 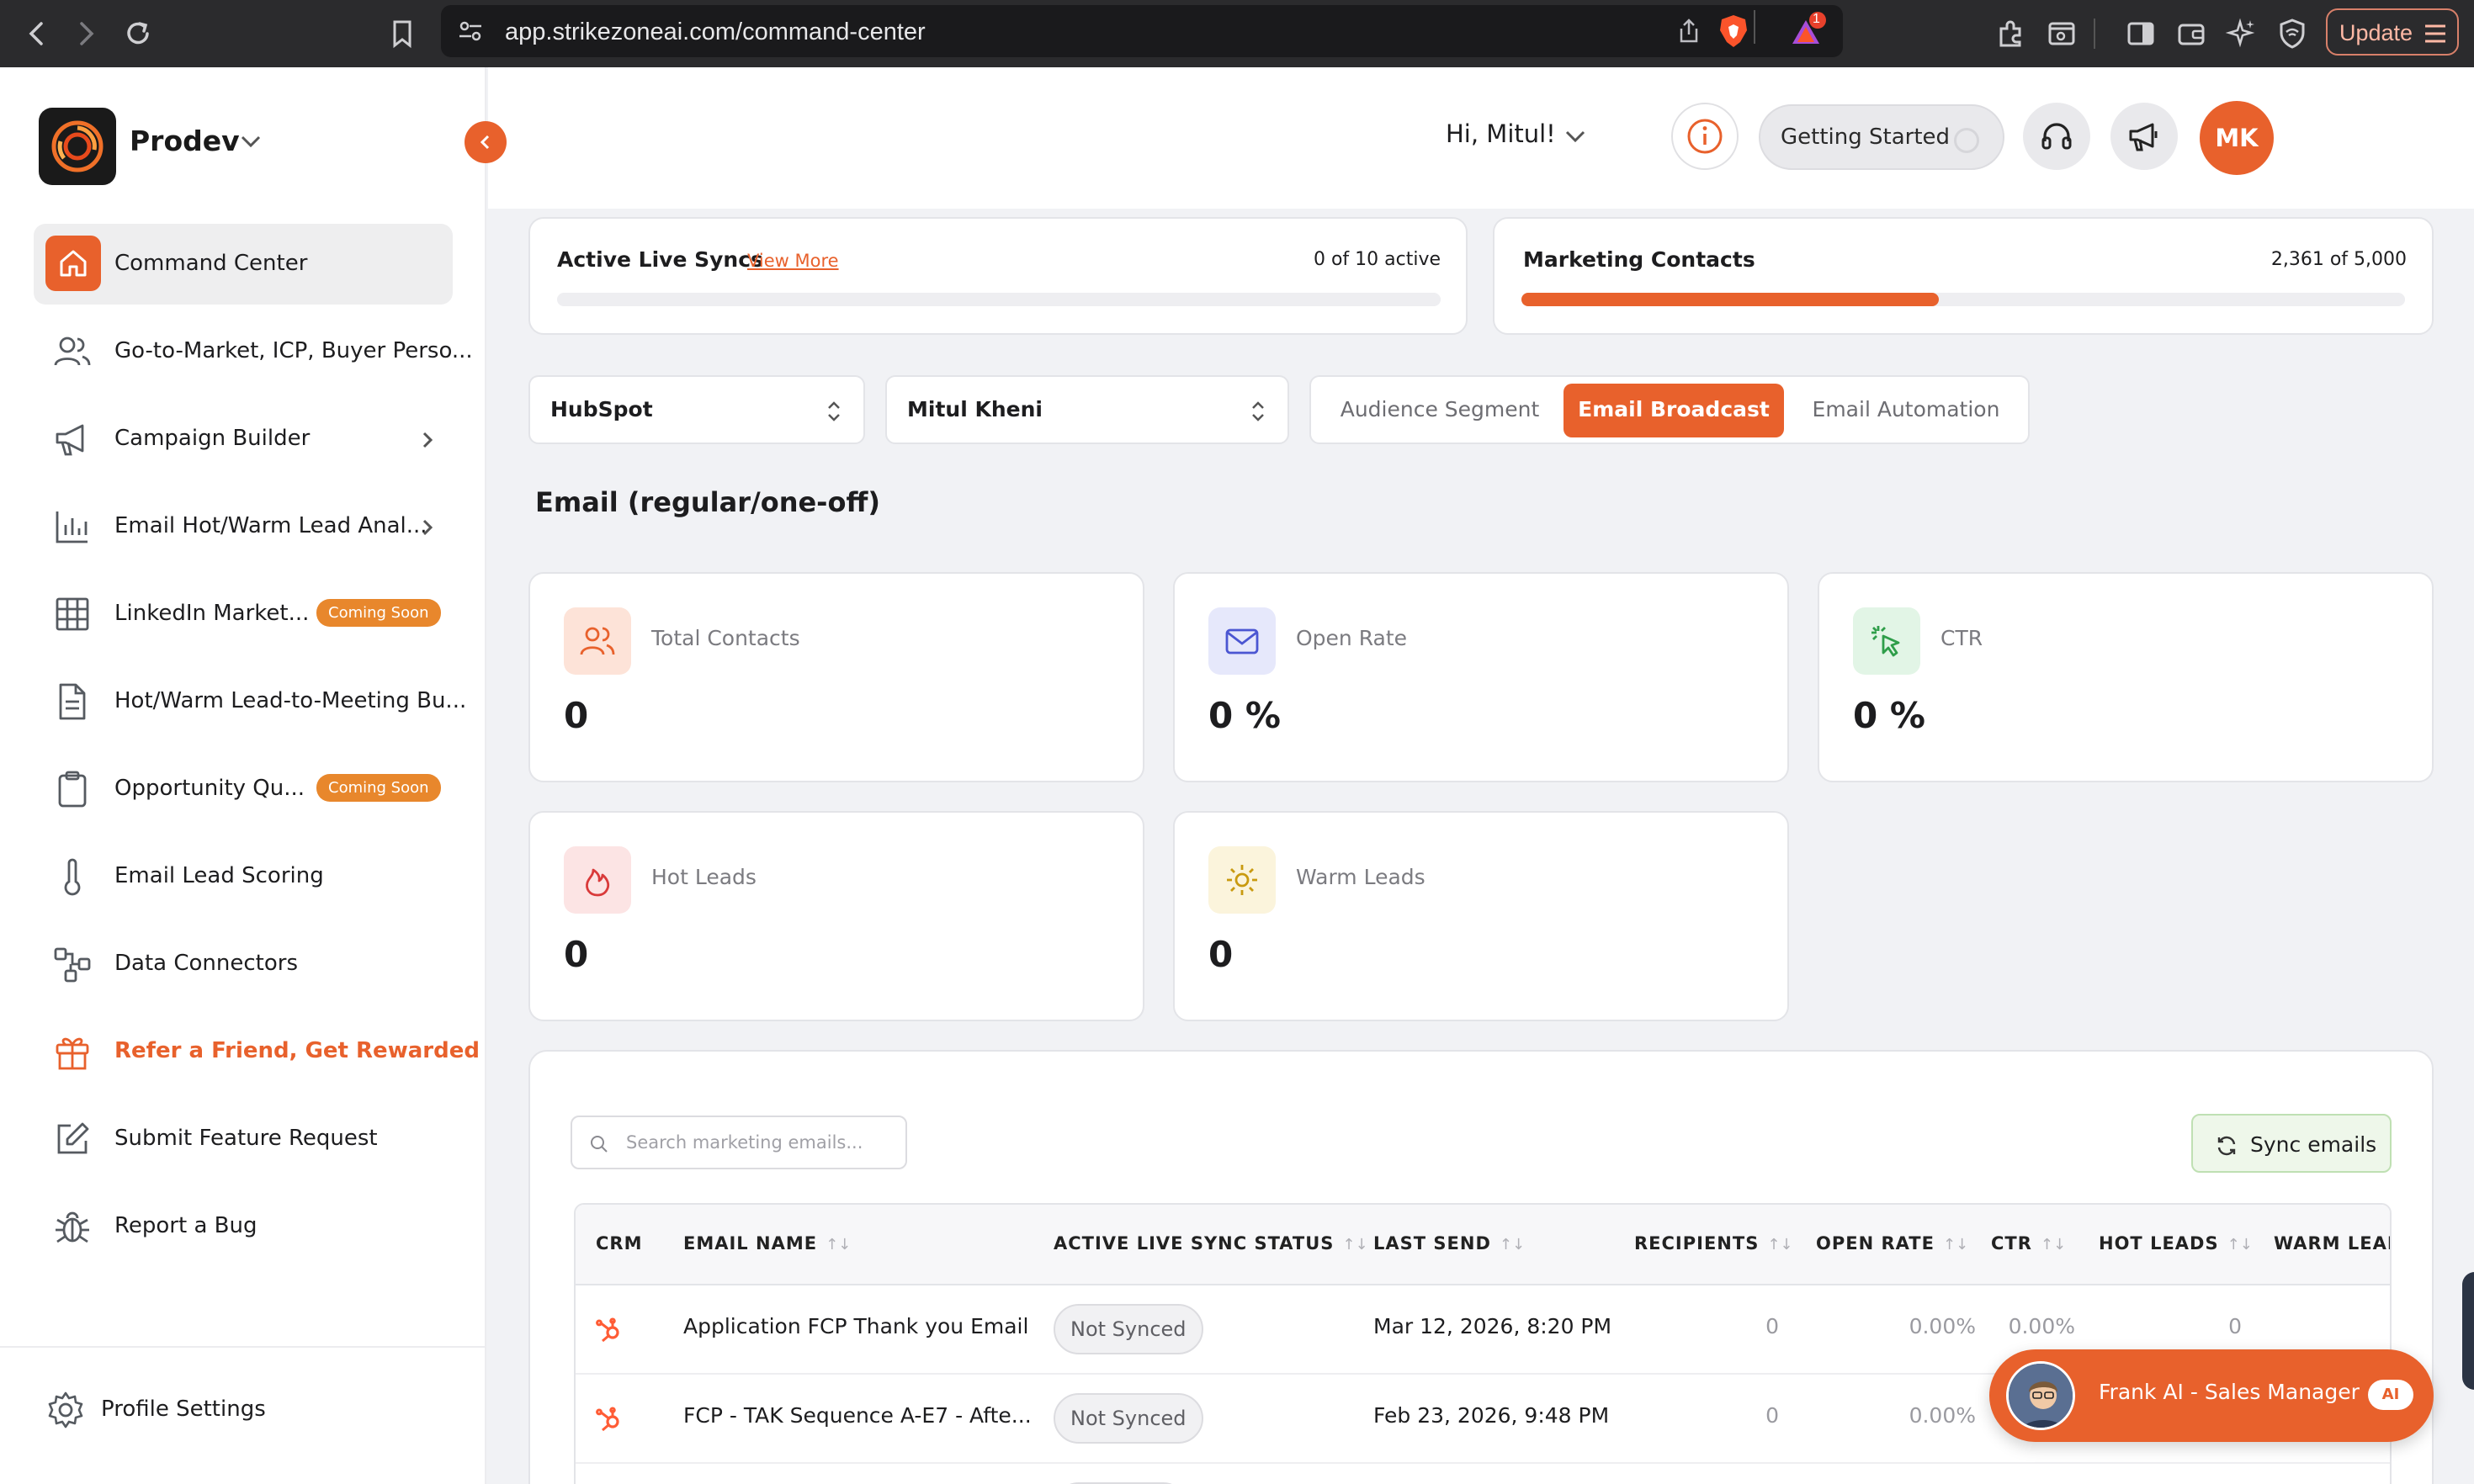 What do you see at coordinates (2140, 33) in the screenshot?
I see `sidebar-toggle-icon` at bounding box center [2140, 33].